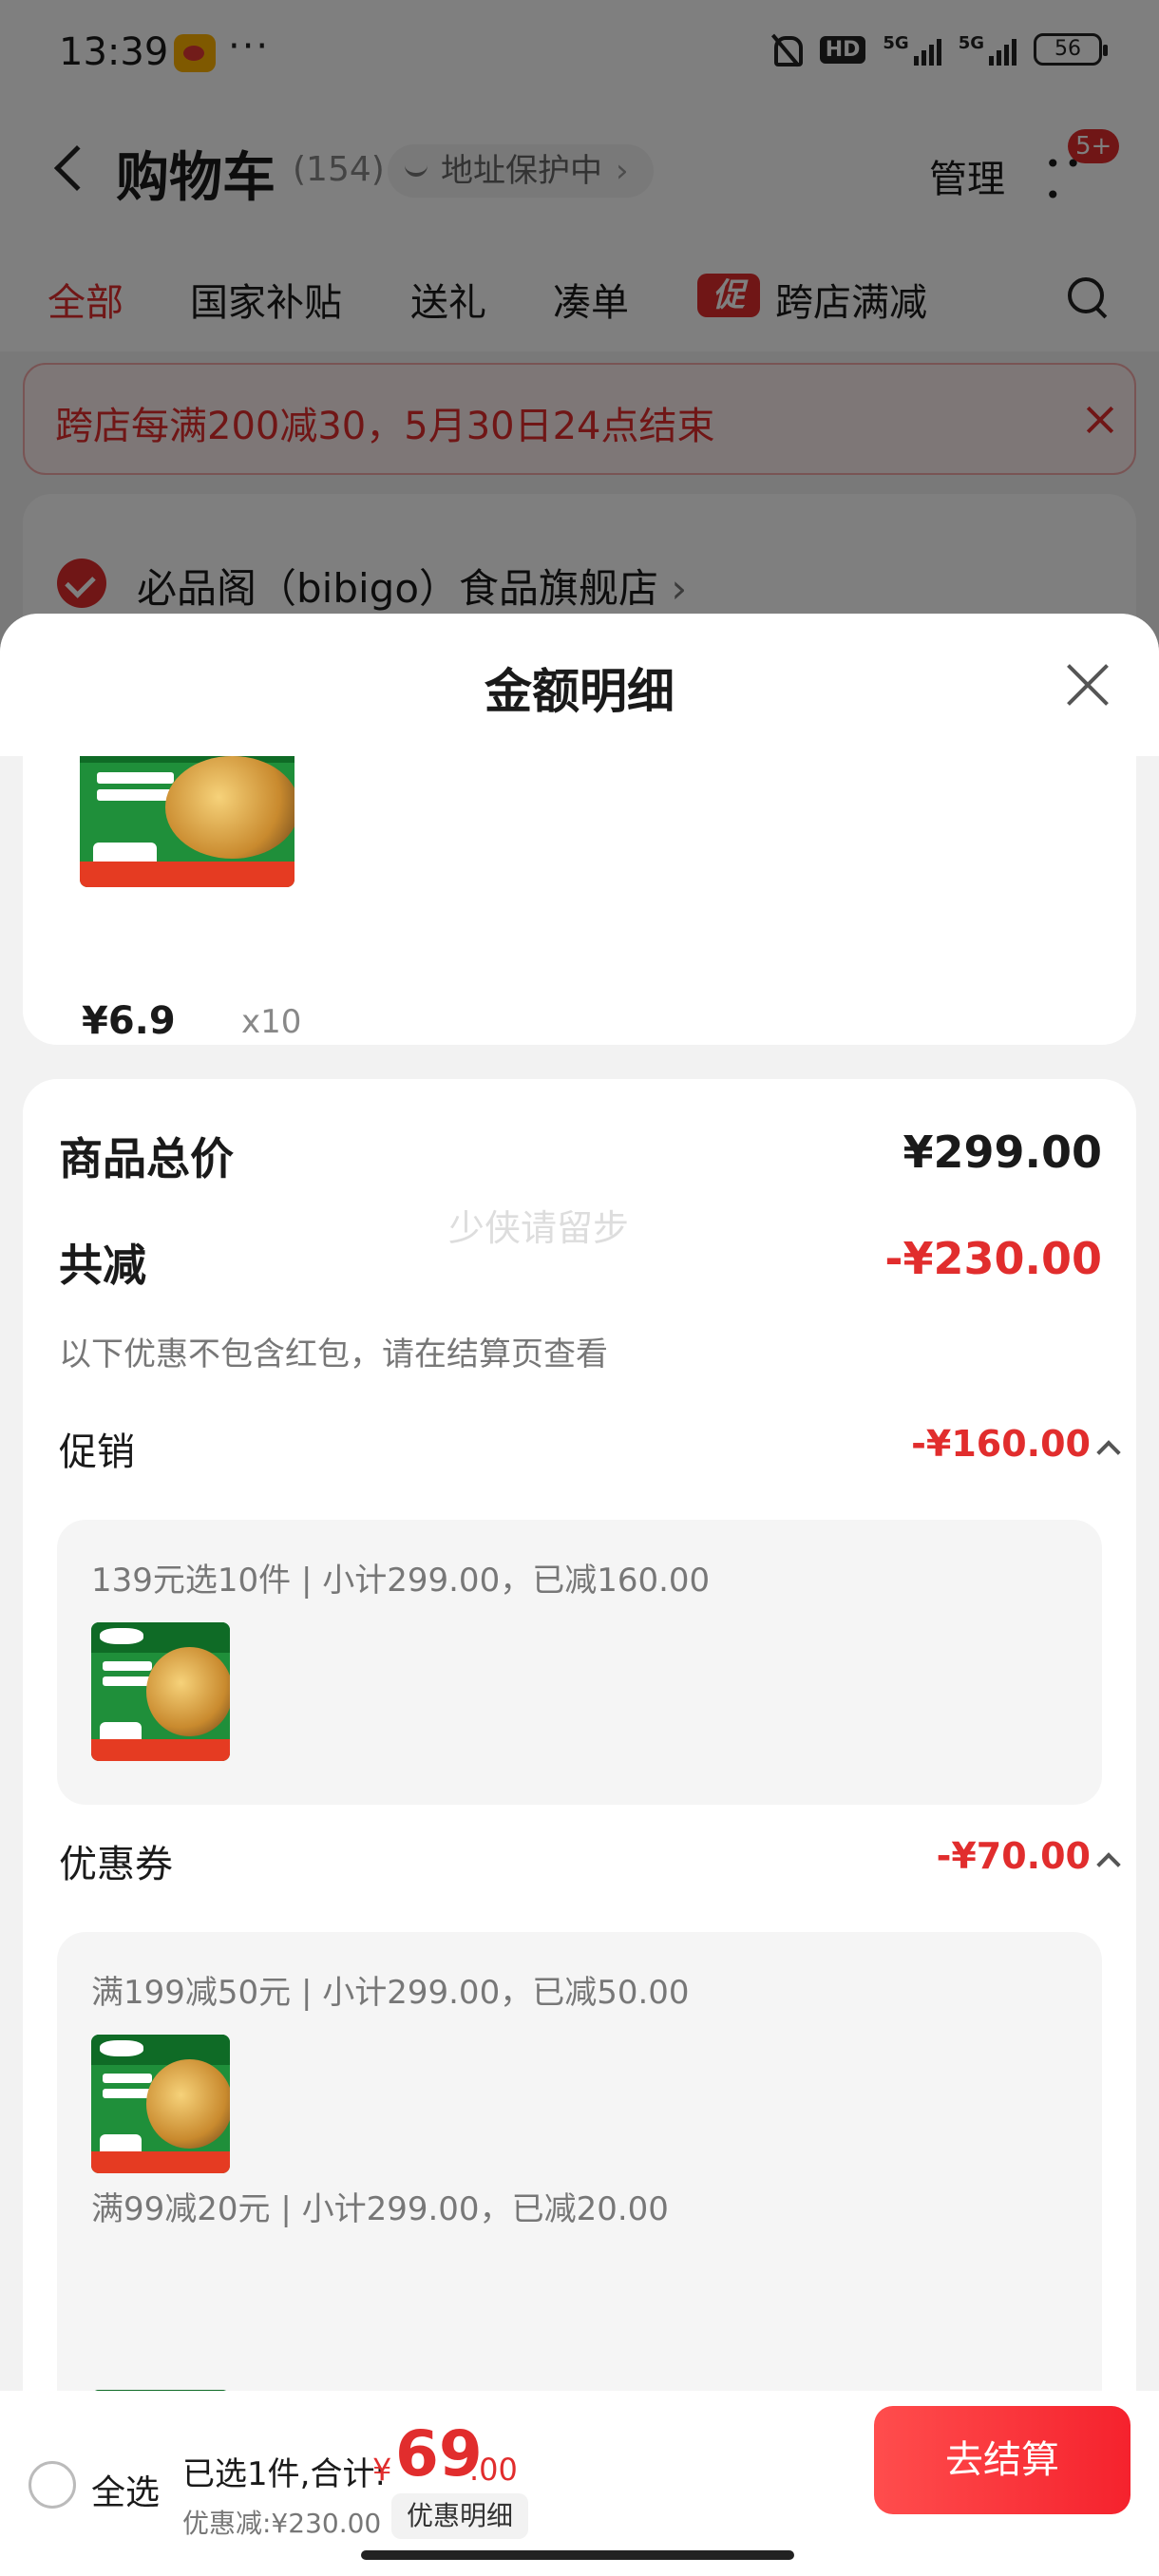 Image resolution: width=1159 pixels, height=2576 pixels. I want to click on sheet-header: 金额明细, so click(579, 685).